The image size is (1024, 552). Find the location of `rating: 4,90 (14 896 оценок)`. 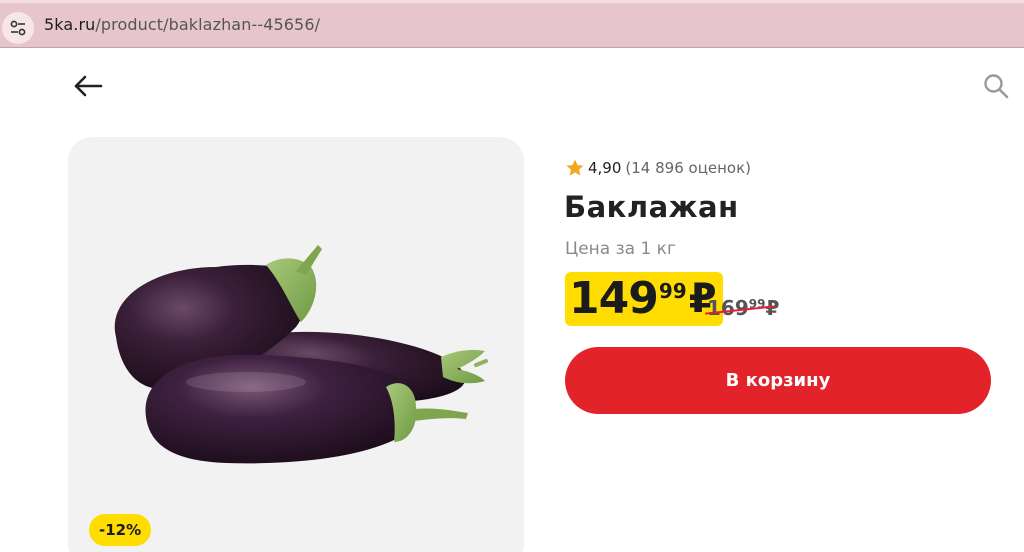

rating: 4,90 (14 896 оценок) is located at coordinates (658, 168).